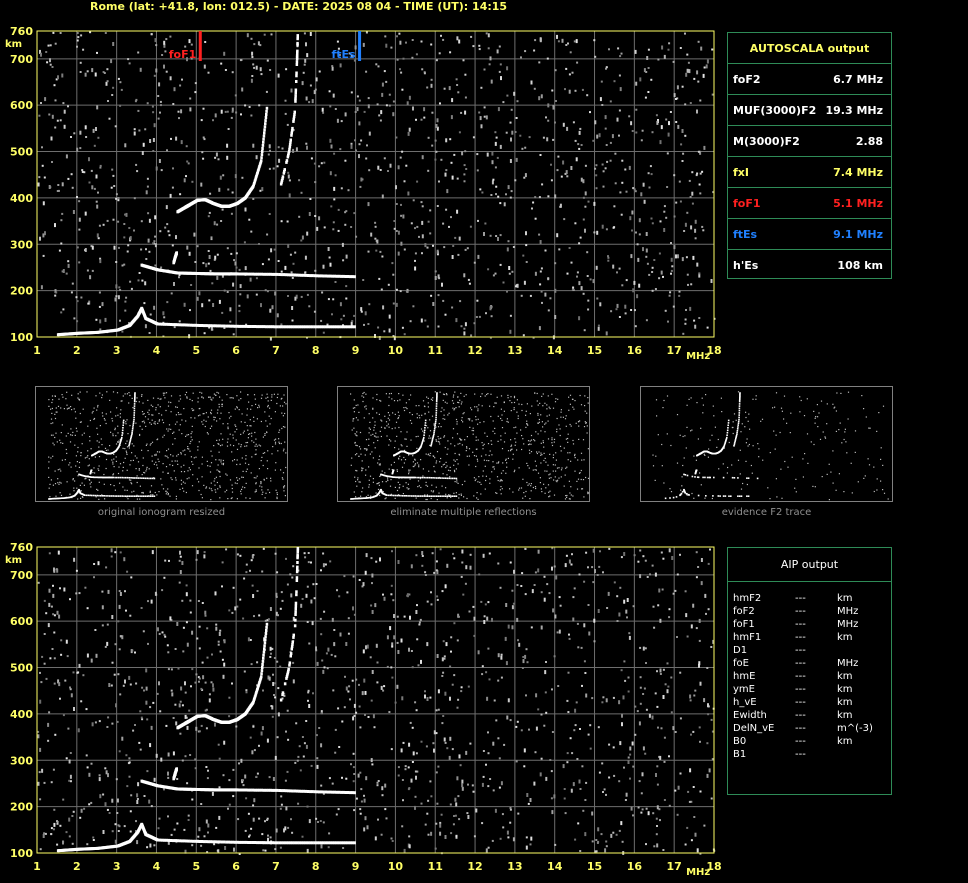 The height and width of the screenshot is (883, 968). What do you see at coordinates (157, 350) in the screenshot?
I see `x-tick-label: 4` at bounding box center [157, 350].